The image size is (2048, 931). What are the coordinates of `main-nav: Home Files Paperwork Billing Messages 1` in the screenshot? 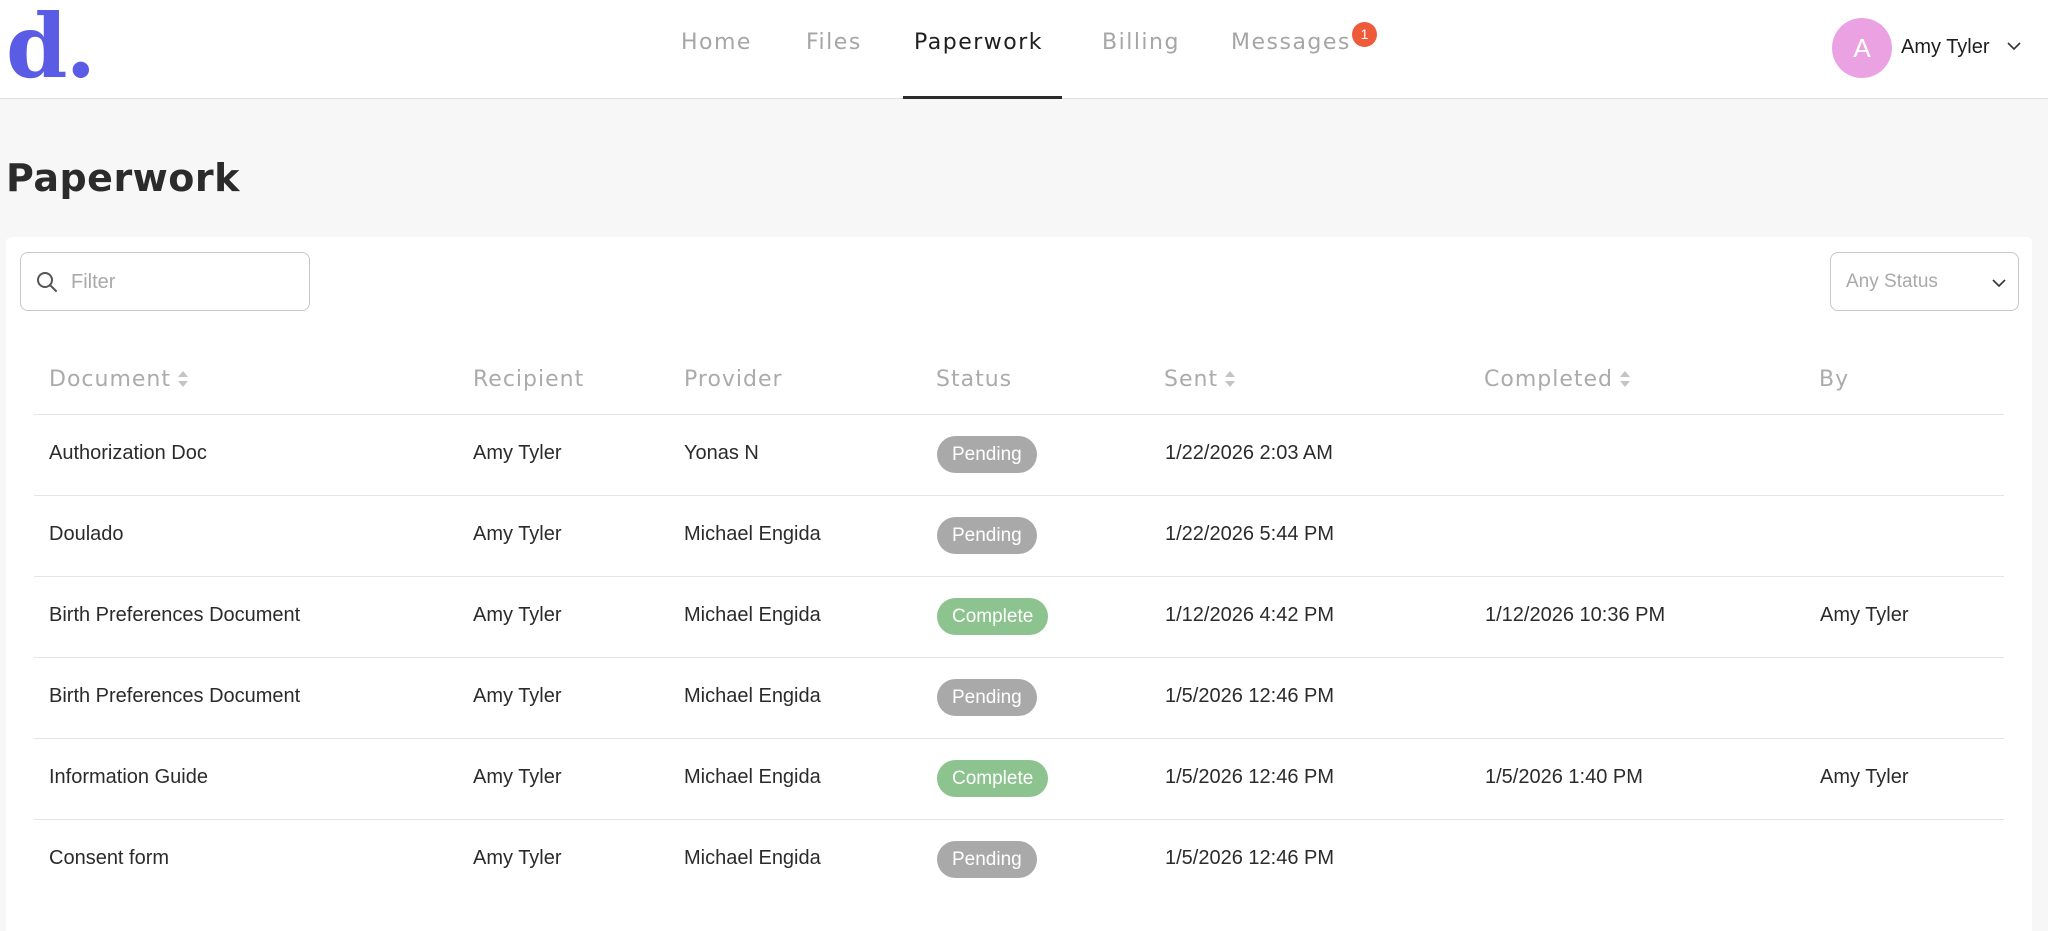 It's located at (1024, 49).